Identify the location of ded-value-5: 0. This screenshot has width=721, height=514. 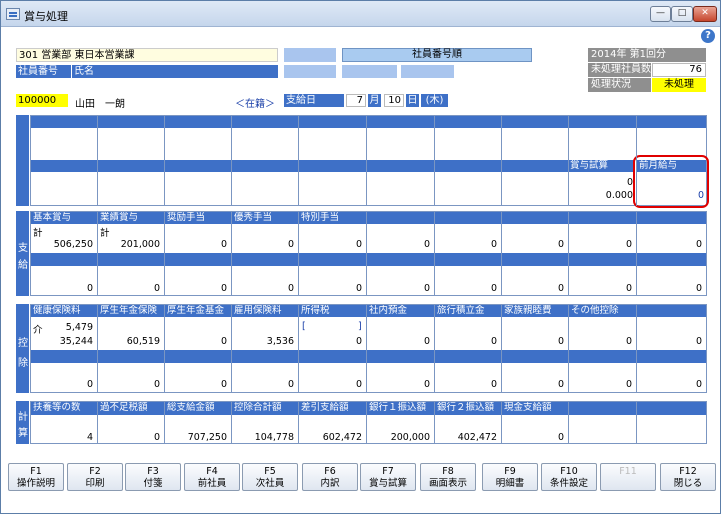
(426, 341).